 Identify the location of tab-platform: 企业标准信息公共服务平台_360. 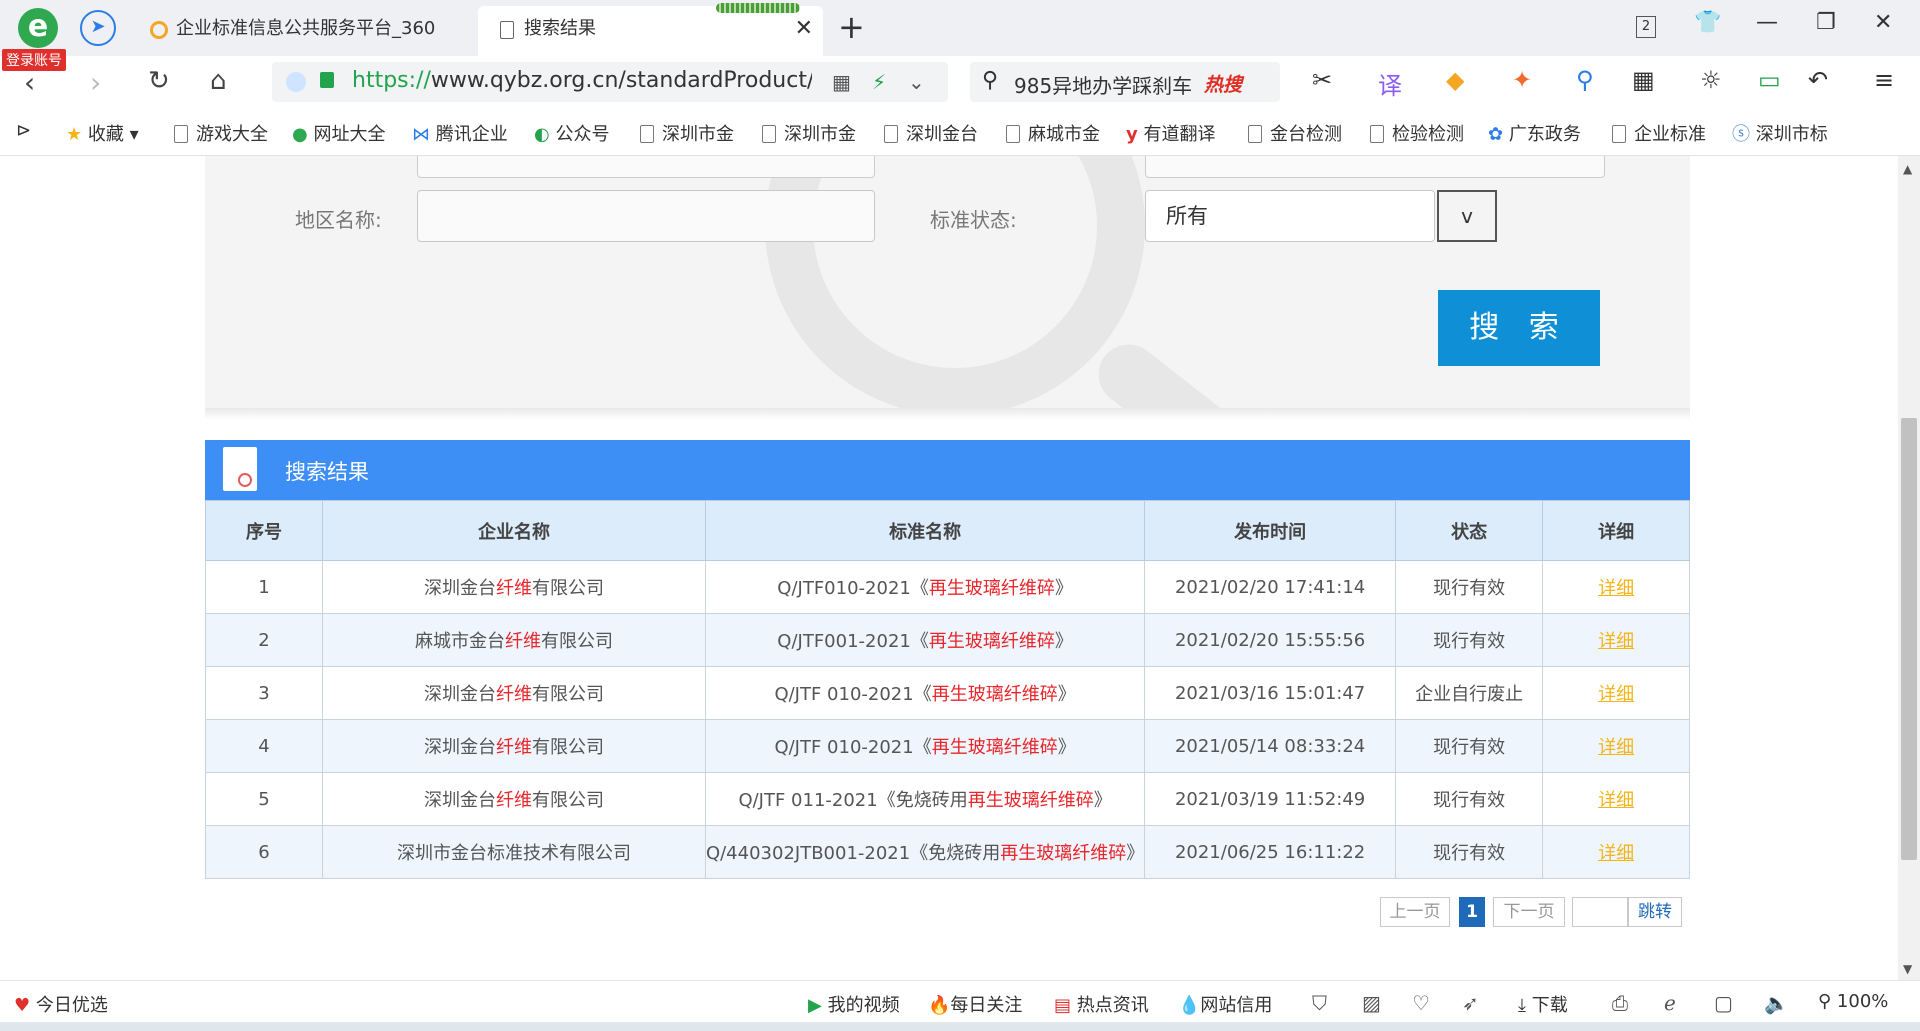
(307, 31).